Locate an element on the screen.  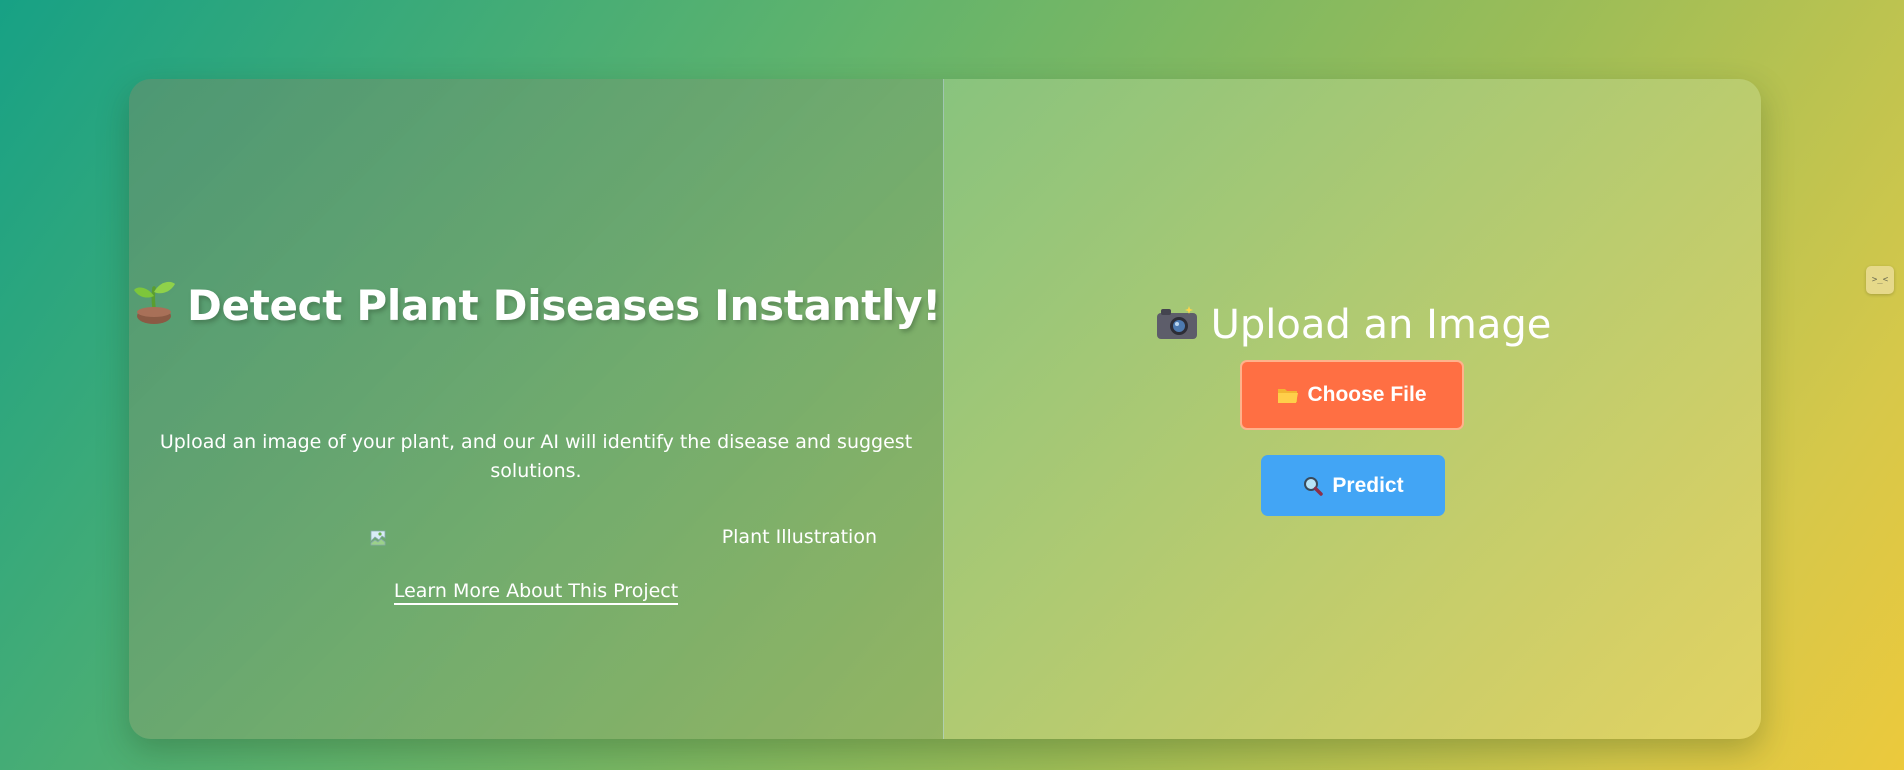
learn-more-container: Learn More About This Project is located at coordinates (536, 591).